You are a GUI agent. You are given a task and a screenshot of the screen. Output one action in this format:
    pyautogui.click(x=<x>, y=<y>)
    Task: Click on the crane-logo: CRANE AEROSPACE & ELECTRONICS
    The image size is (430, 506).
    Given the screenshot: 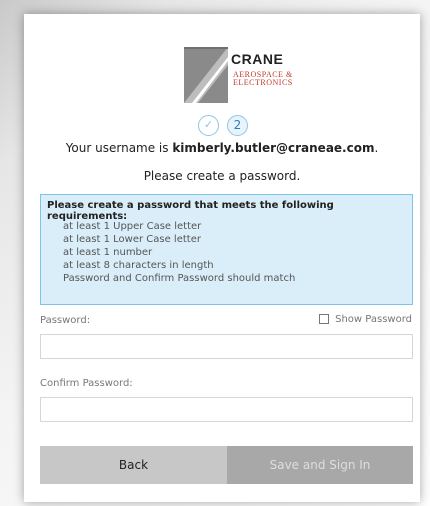 What is the action you would take?
    pyautogui.click(x=238, y=75)
    